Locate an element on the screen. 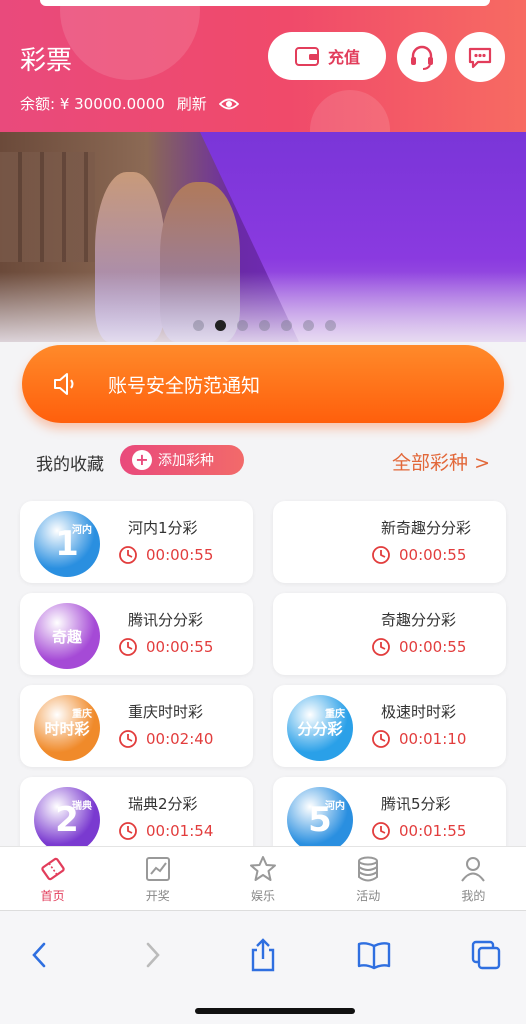  headset-icon is located at coordinates (422, 57).